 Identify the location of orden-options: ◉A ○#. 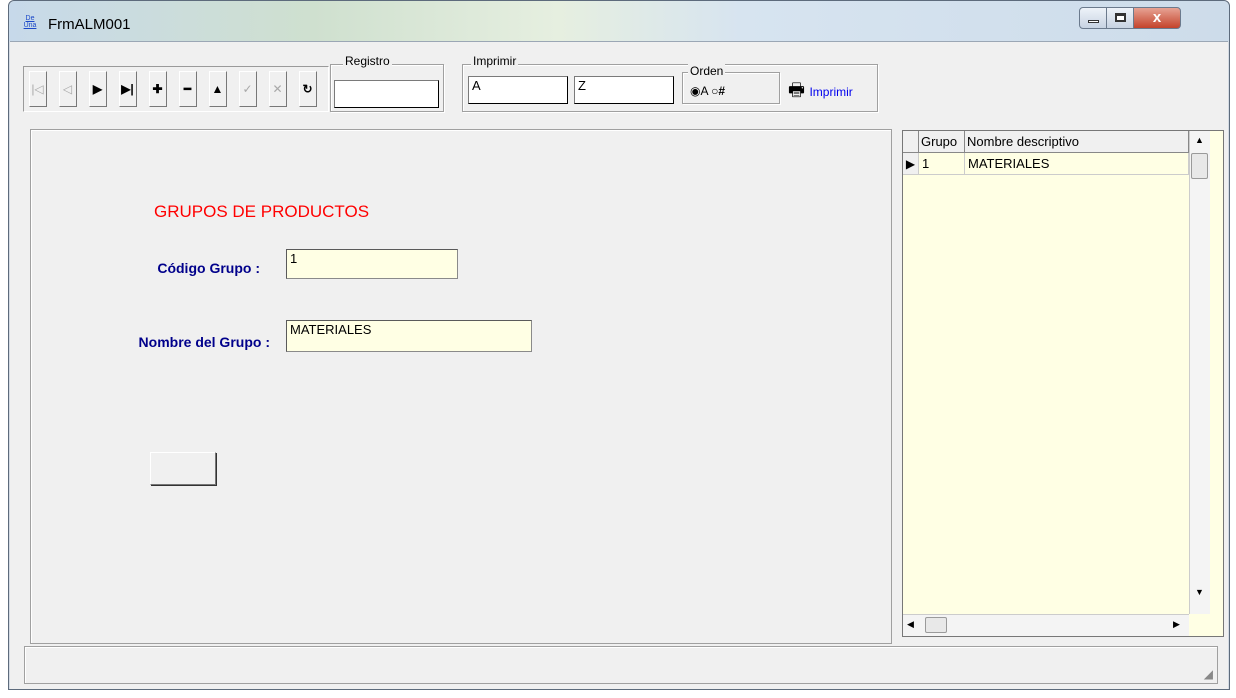
(707, 91).